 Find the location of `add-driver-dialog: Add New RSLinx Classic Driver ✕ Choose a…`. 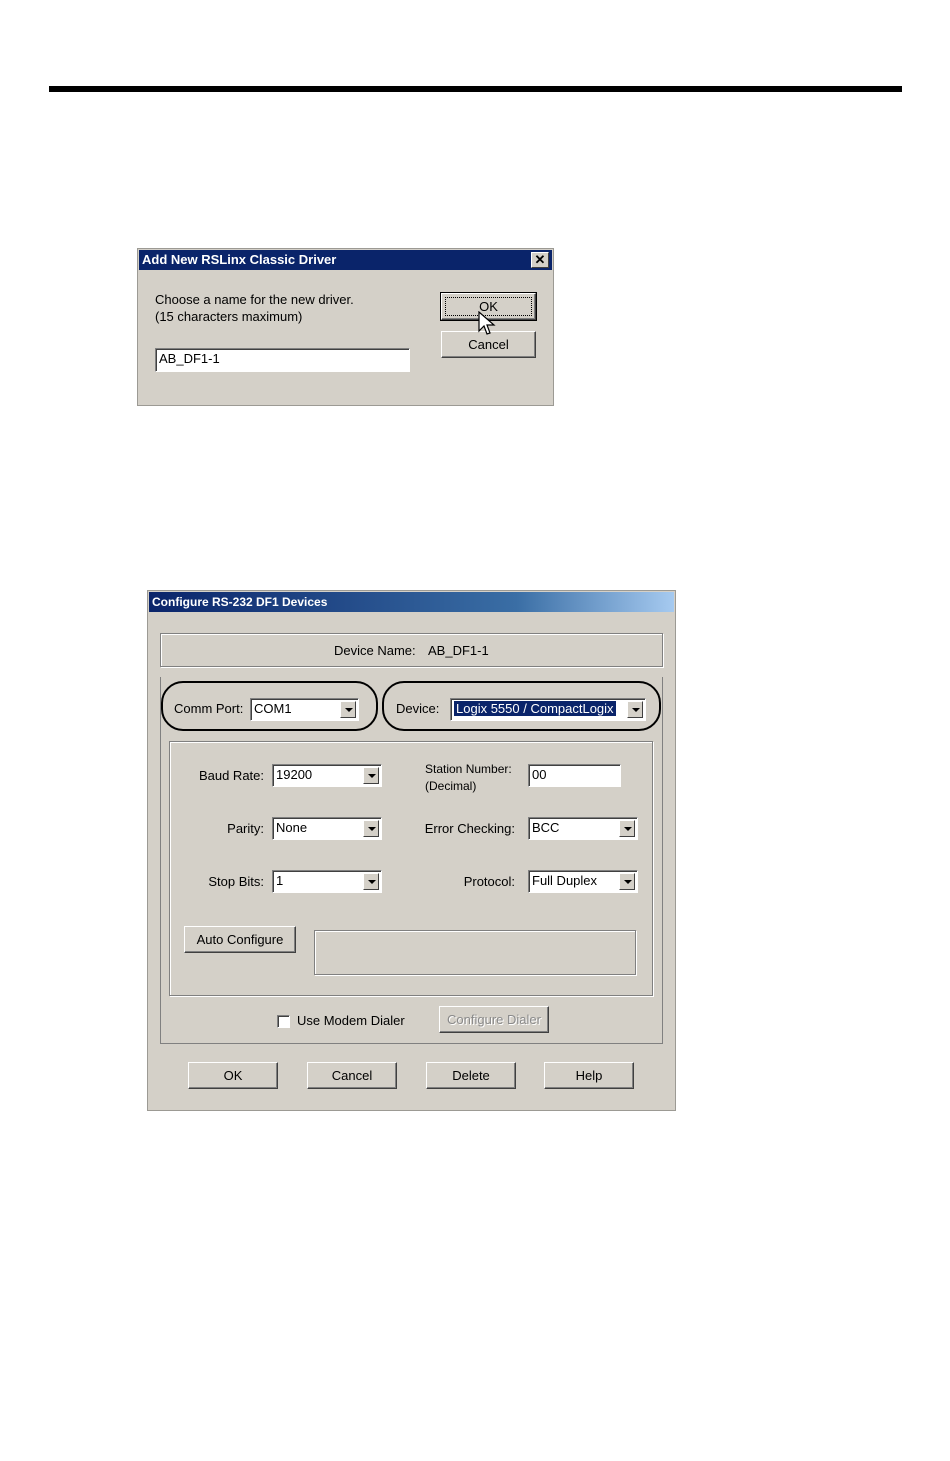

add-driver-dialog: Add New RSLinx Classic Driver ✕ Choose a… is located at coordinates (345, 327).